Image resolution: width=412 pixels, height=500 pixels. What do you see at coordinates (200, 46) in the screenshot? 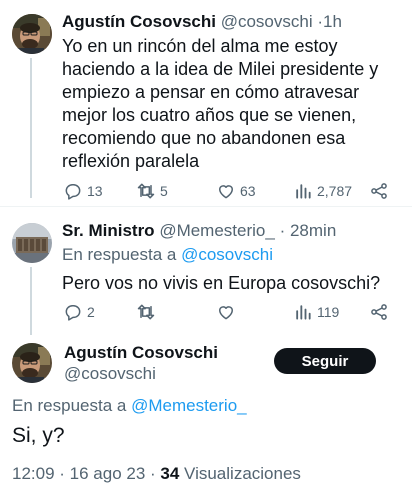
I see `text-line: Yo en un rincón del alma me estoy` at bounding box center [200, 46].